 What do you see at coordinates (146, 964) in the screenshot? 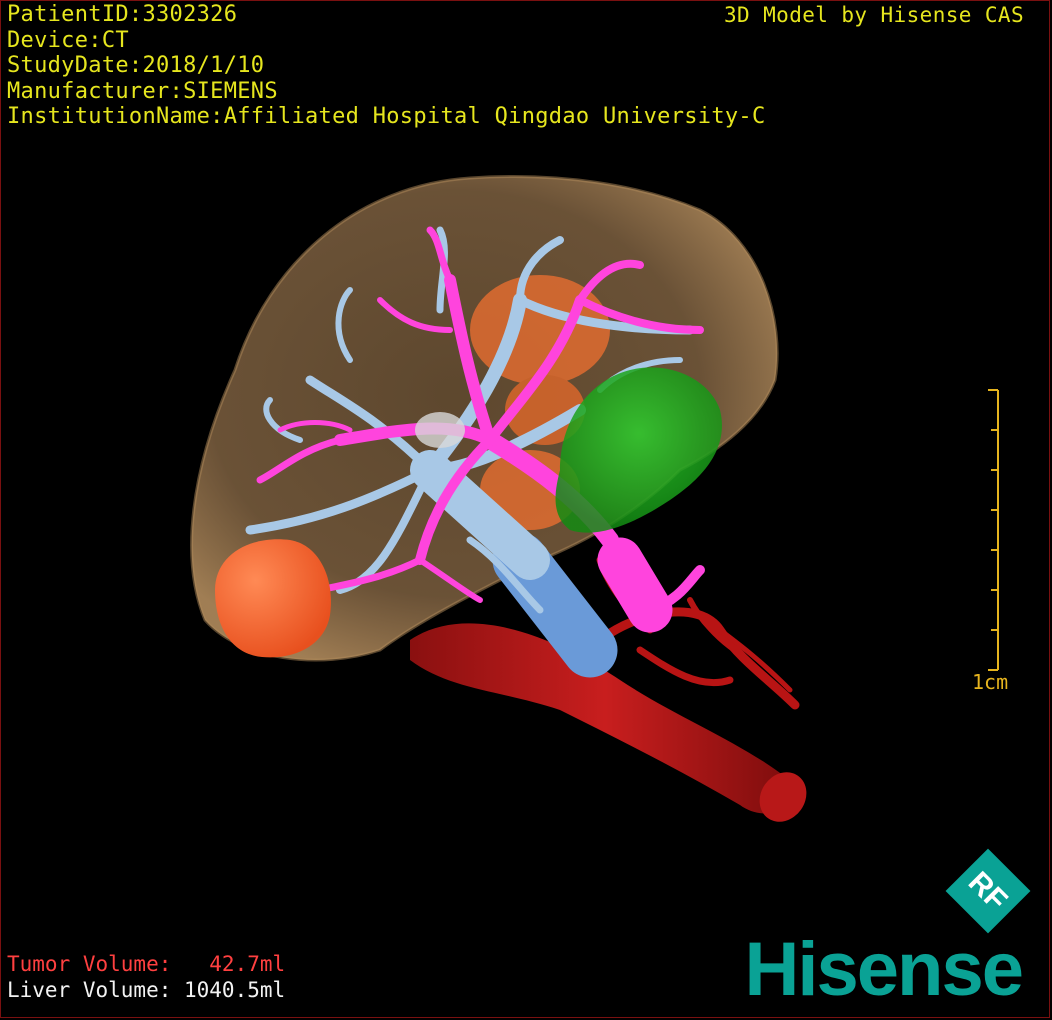
I see `tumor-volume: Tumor Volume: 42.7ml` at bounding box center [146, 964].